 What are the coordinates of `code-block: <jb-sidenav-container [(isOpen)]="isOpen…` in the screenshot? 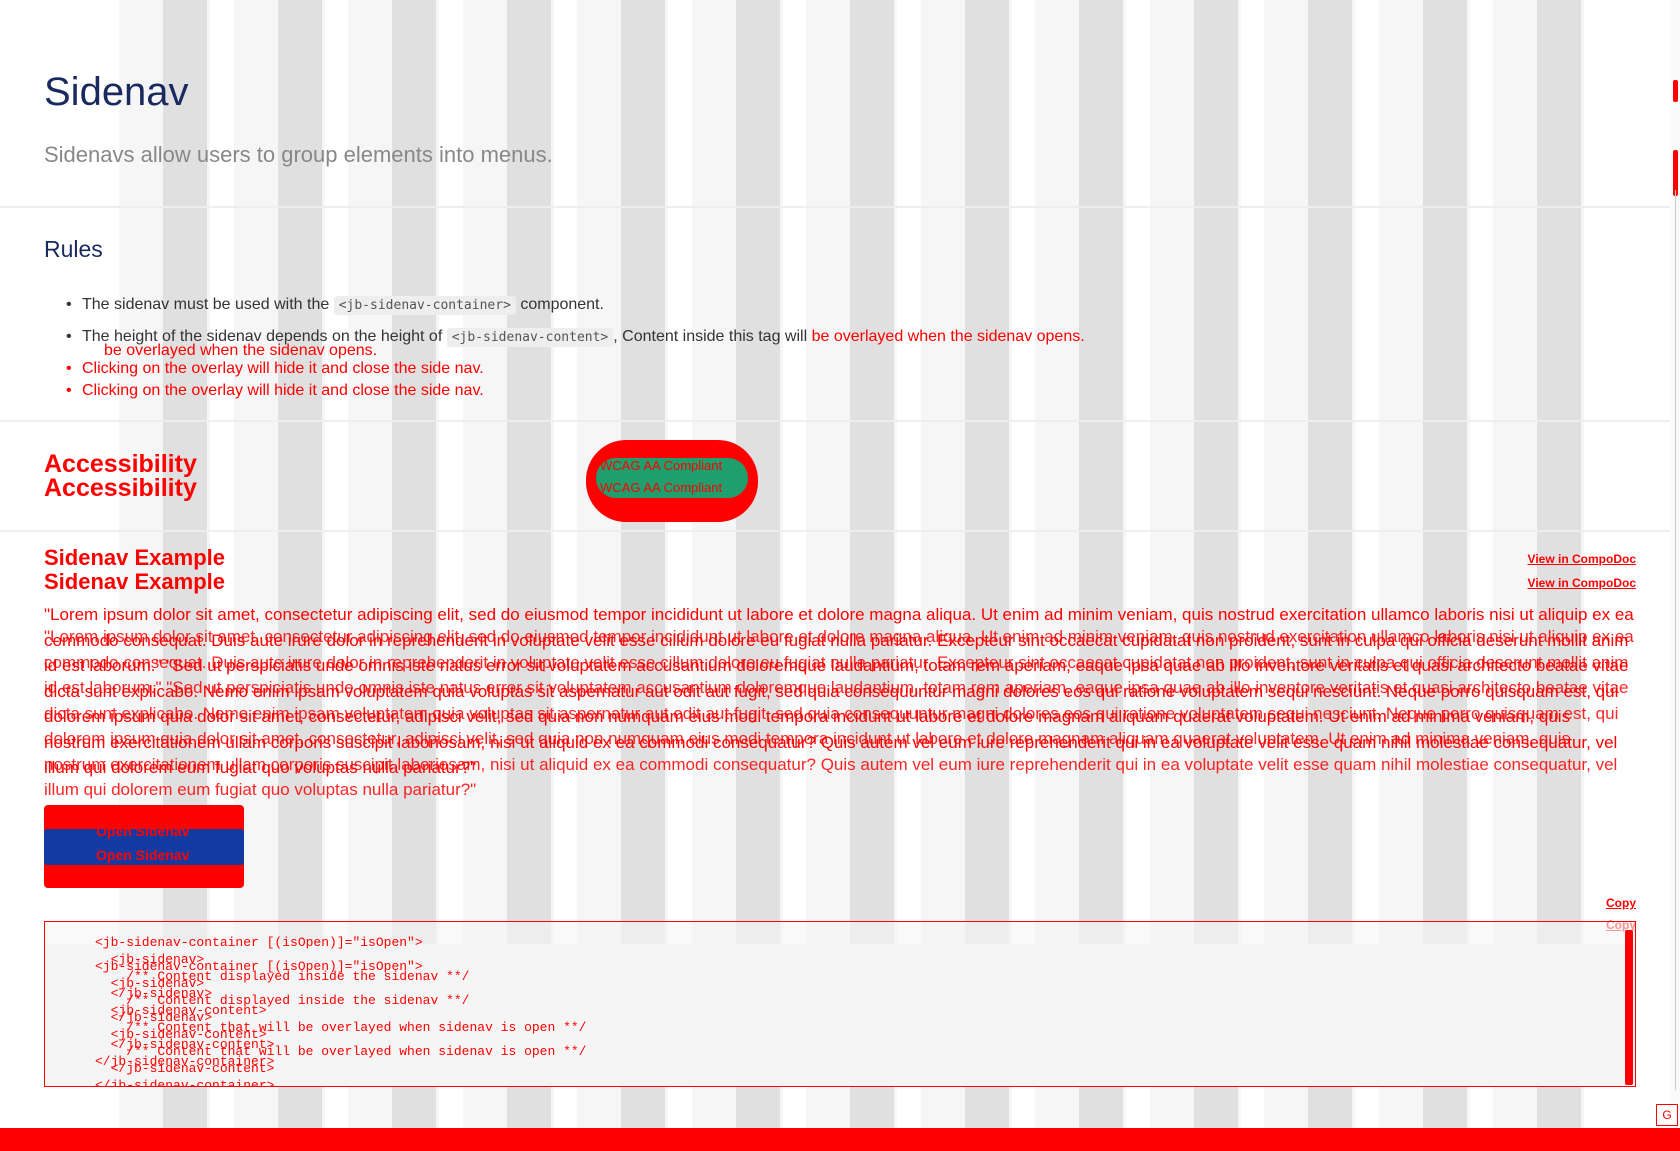 It's located at (840, 1004).